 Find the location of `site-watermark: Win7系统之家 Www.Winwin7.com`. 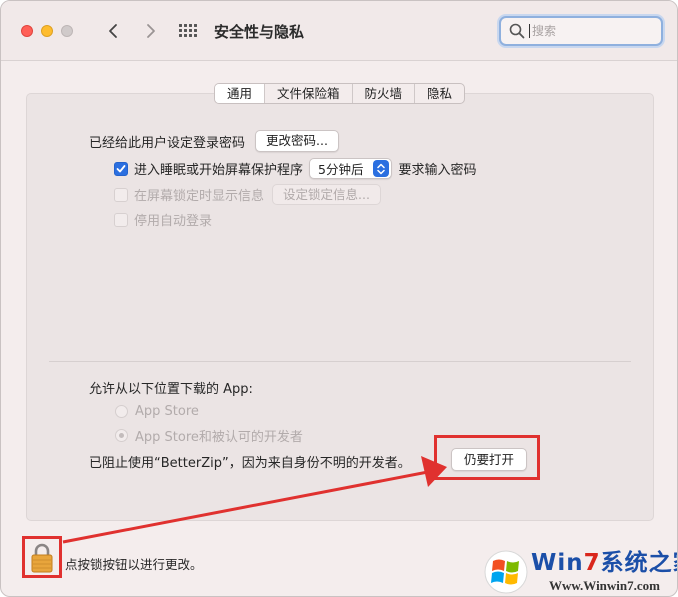

site-watermark: Win7系统之家 Www.Winwin7.com is located at coordinates (579, 568).